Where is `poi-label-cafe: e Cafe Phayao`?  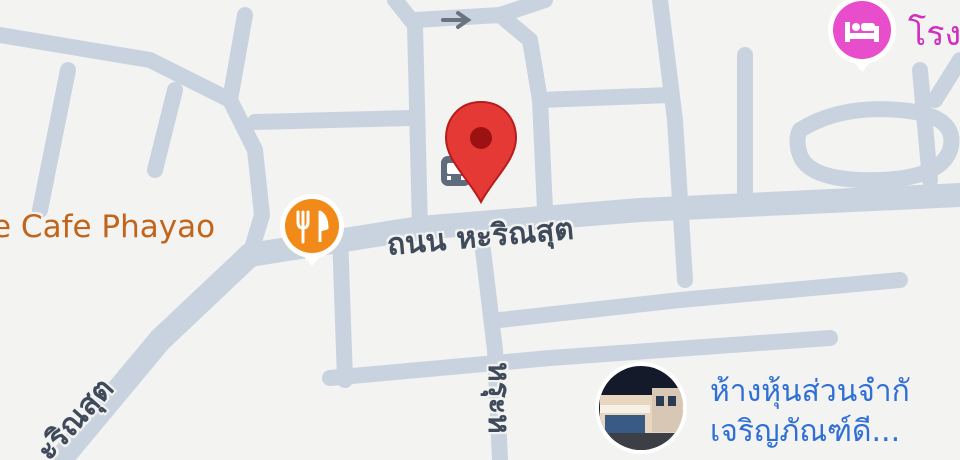 poi-label-cafe: e Cafe Phayao is located at coordinates (107, 227).